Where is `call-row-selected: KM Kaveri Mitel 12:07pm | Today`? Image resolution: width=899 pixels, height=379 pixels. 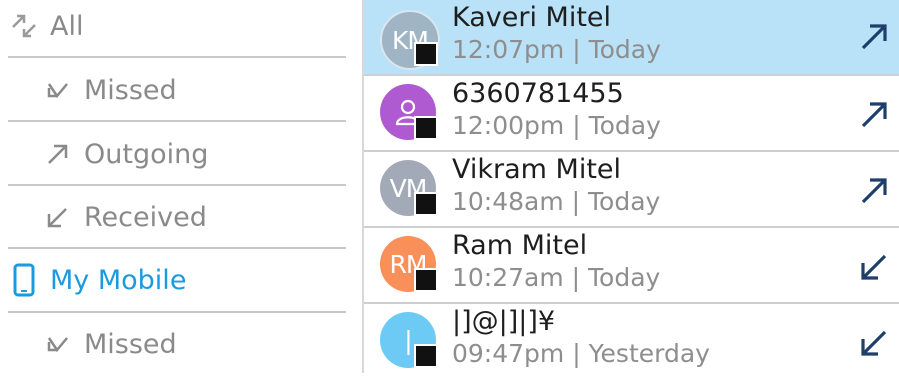
call-row-selected: KM Kaveri Mitel 12:07pm | Today is located at coordinates (631, 37).